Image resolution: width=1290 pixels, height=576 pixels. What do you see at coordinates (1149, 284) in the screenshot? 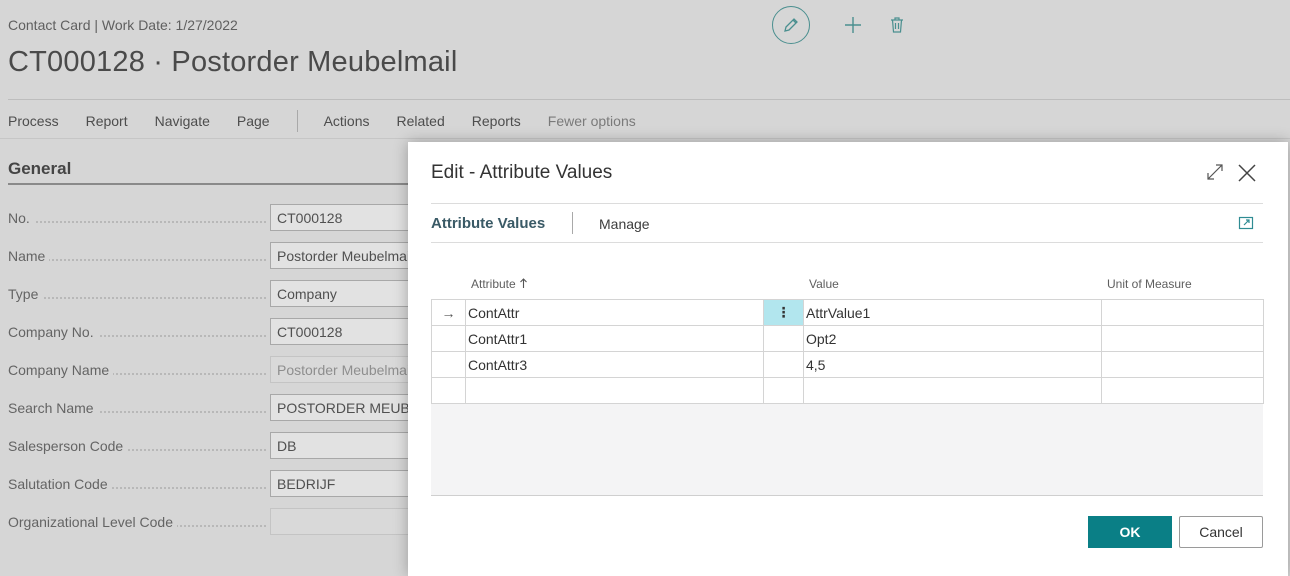
I see `column-header-unit-of-measure: Unit of Measure` at bounding box center [1149, 284].